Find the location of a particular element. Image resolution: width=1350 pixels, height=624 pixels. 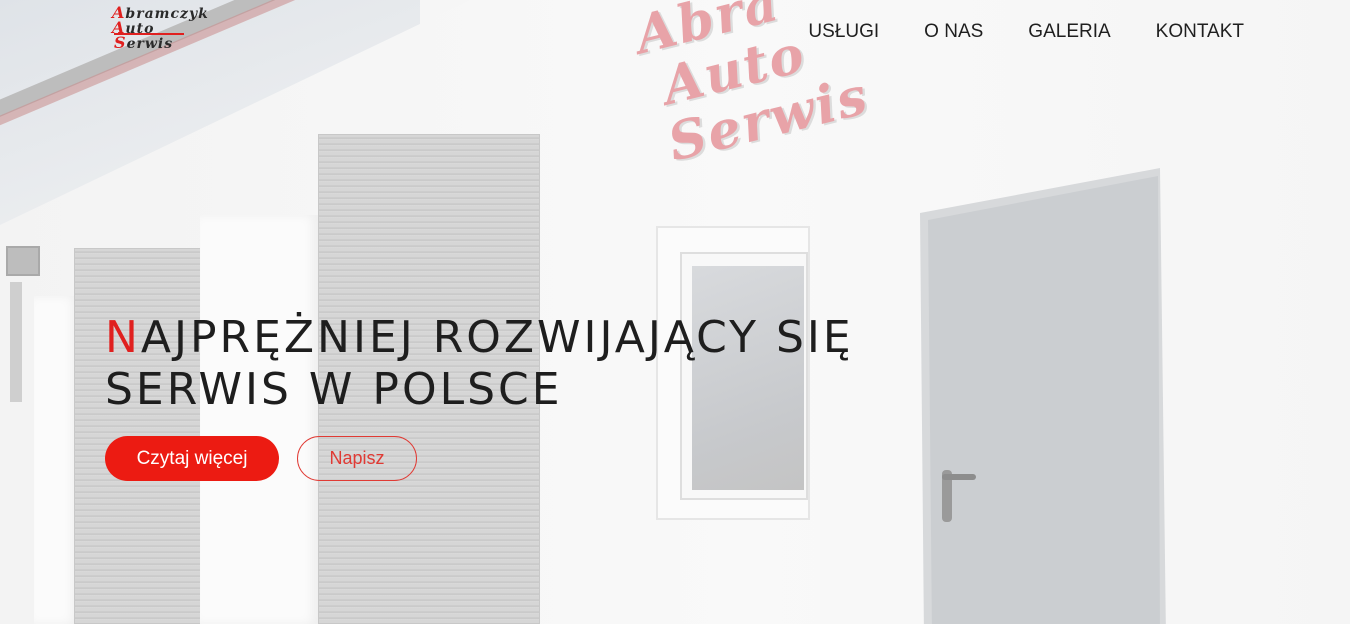

hero-title-line-2: SERWIS W POLSCE is located at coordinates (334, 389).